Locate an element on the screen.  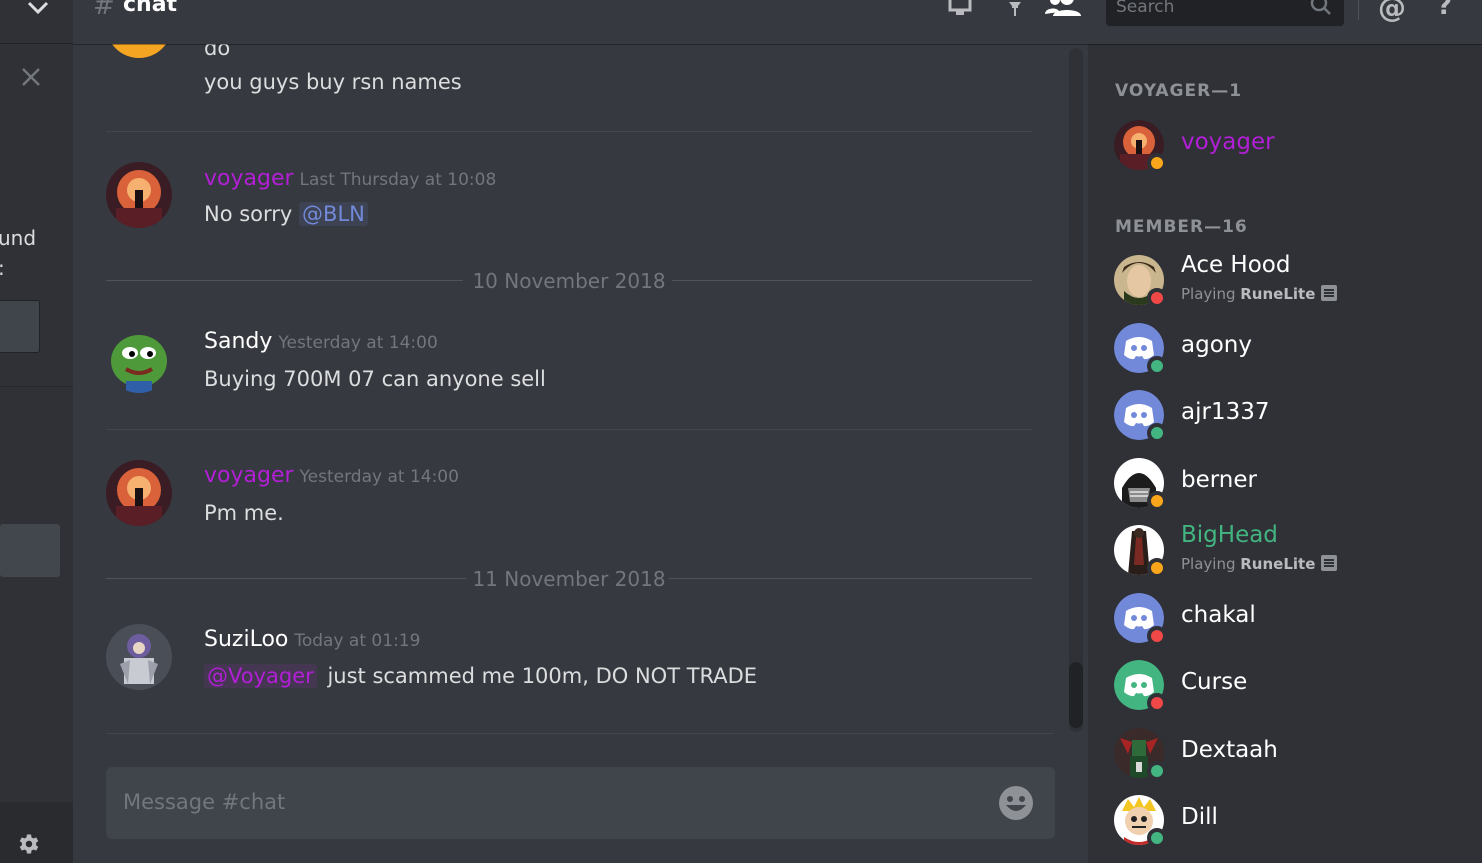
member-item-dextaah: Dextaah is located at coordinates (1294, 754).